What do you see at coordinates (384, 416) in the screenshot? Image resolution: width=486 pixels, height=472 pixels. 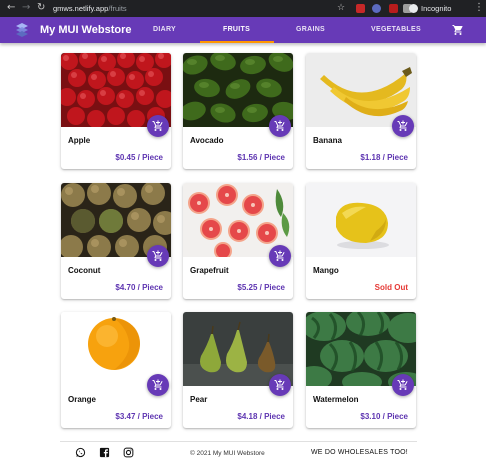 I see `product-price: $3.10 / Piece` at bounding box center [384, 416].